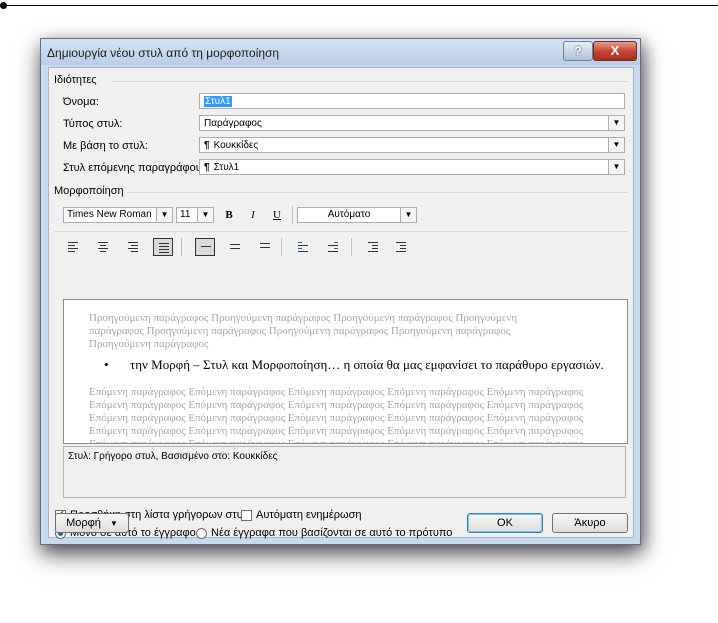 This screenshot has width=718, height=623. Describe the element at coordinates (163, 53) in the screenshot. I see `dialog-title: Δημιουργία νέου στυλ από τη μορφοποίηση` at that location.